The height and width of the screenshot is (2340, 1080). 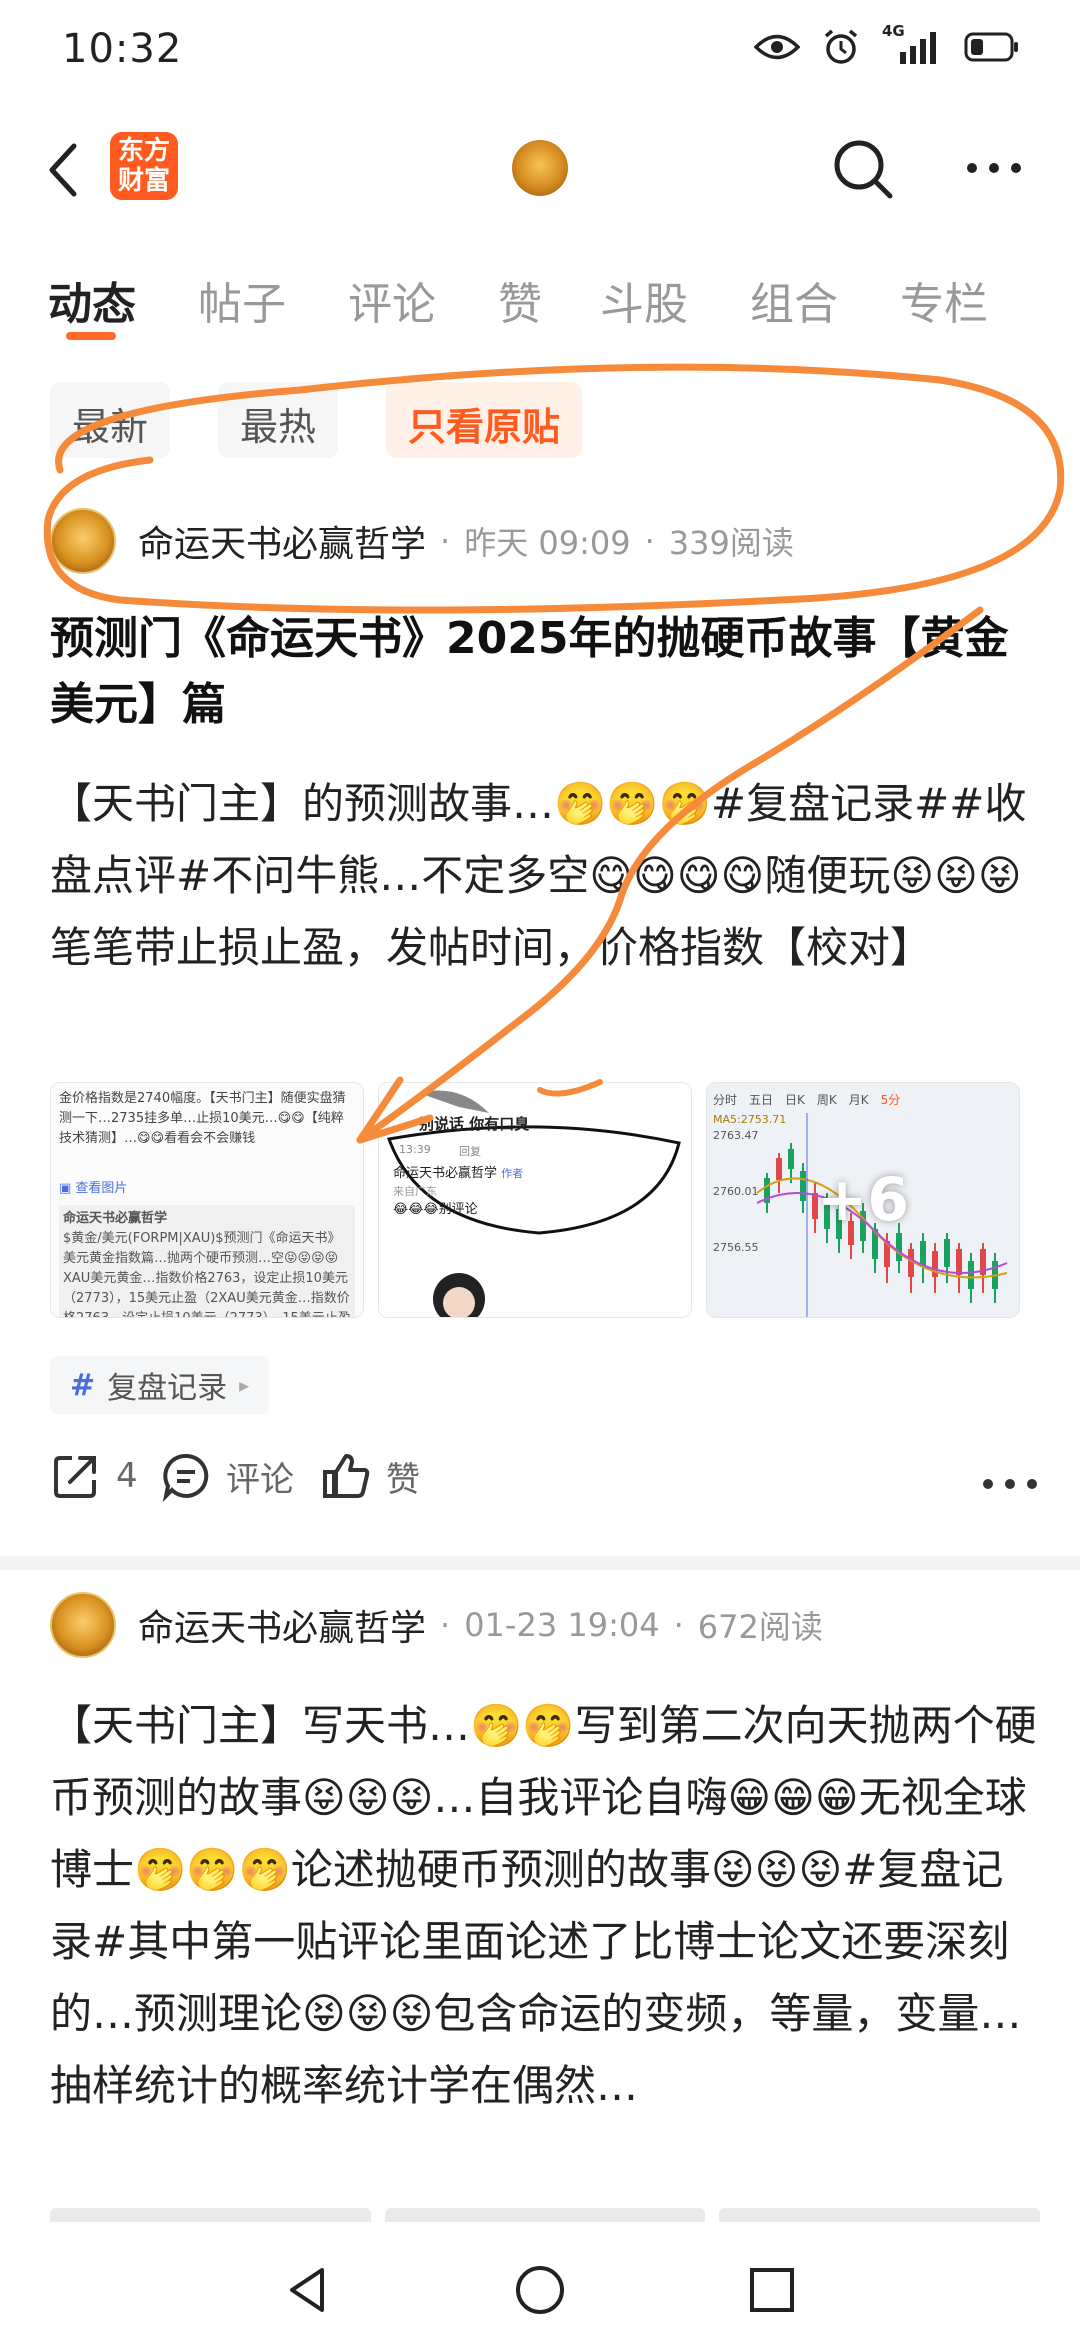 I want to click on nav-recents-icon, so click(x=772, y=2290).